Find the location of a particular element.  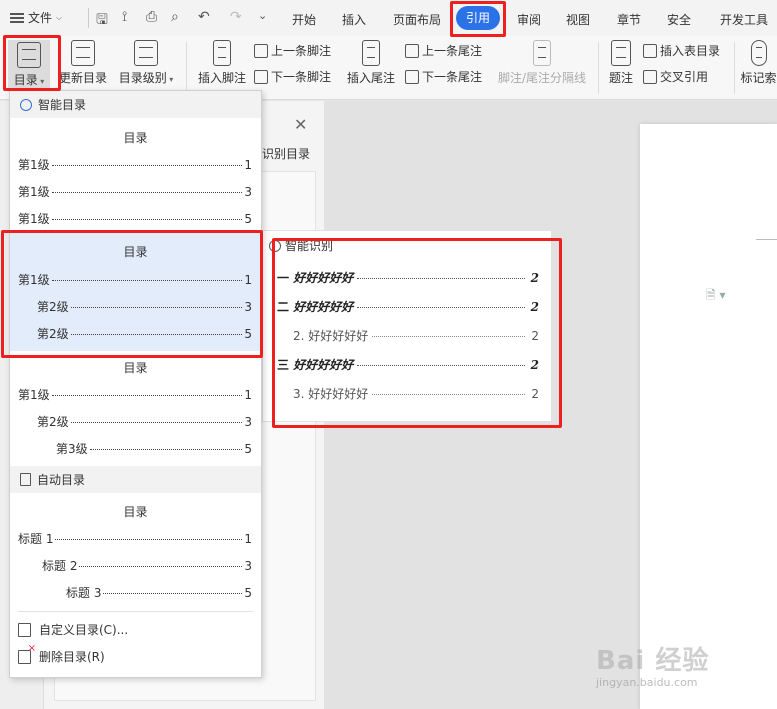

prev-footnote-label: 上一条脚注 is located at coordinates (301, 51).